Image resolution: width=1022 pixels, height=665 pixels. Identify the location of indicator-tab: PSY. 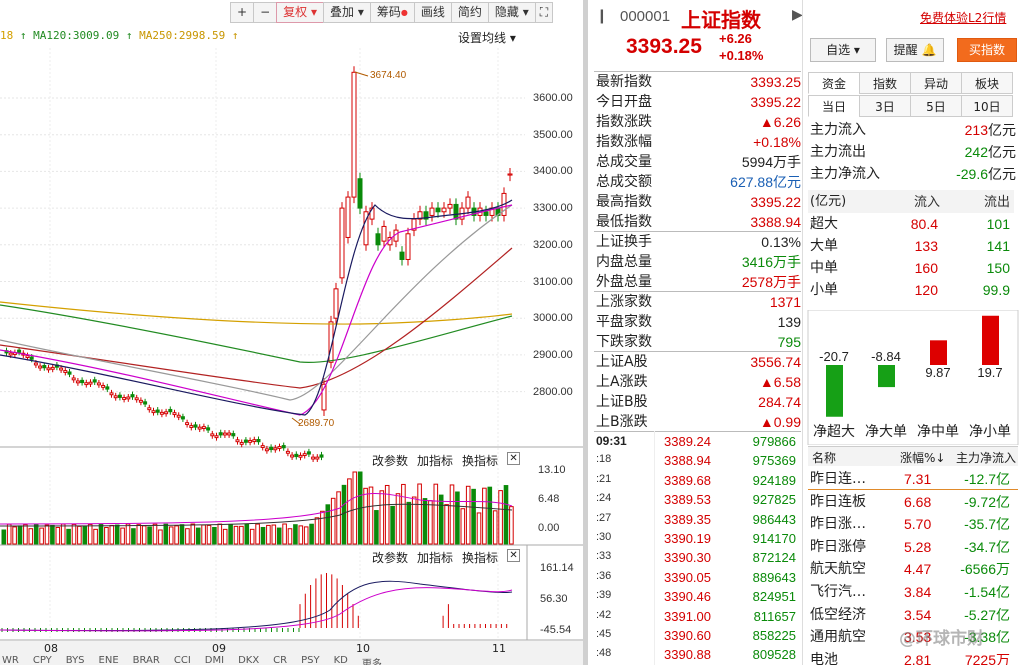
(310, 660).